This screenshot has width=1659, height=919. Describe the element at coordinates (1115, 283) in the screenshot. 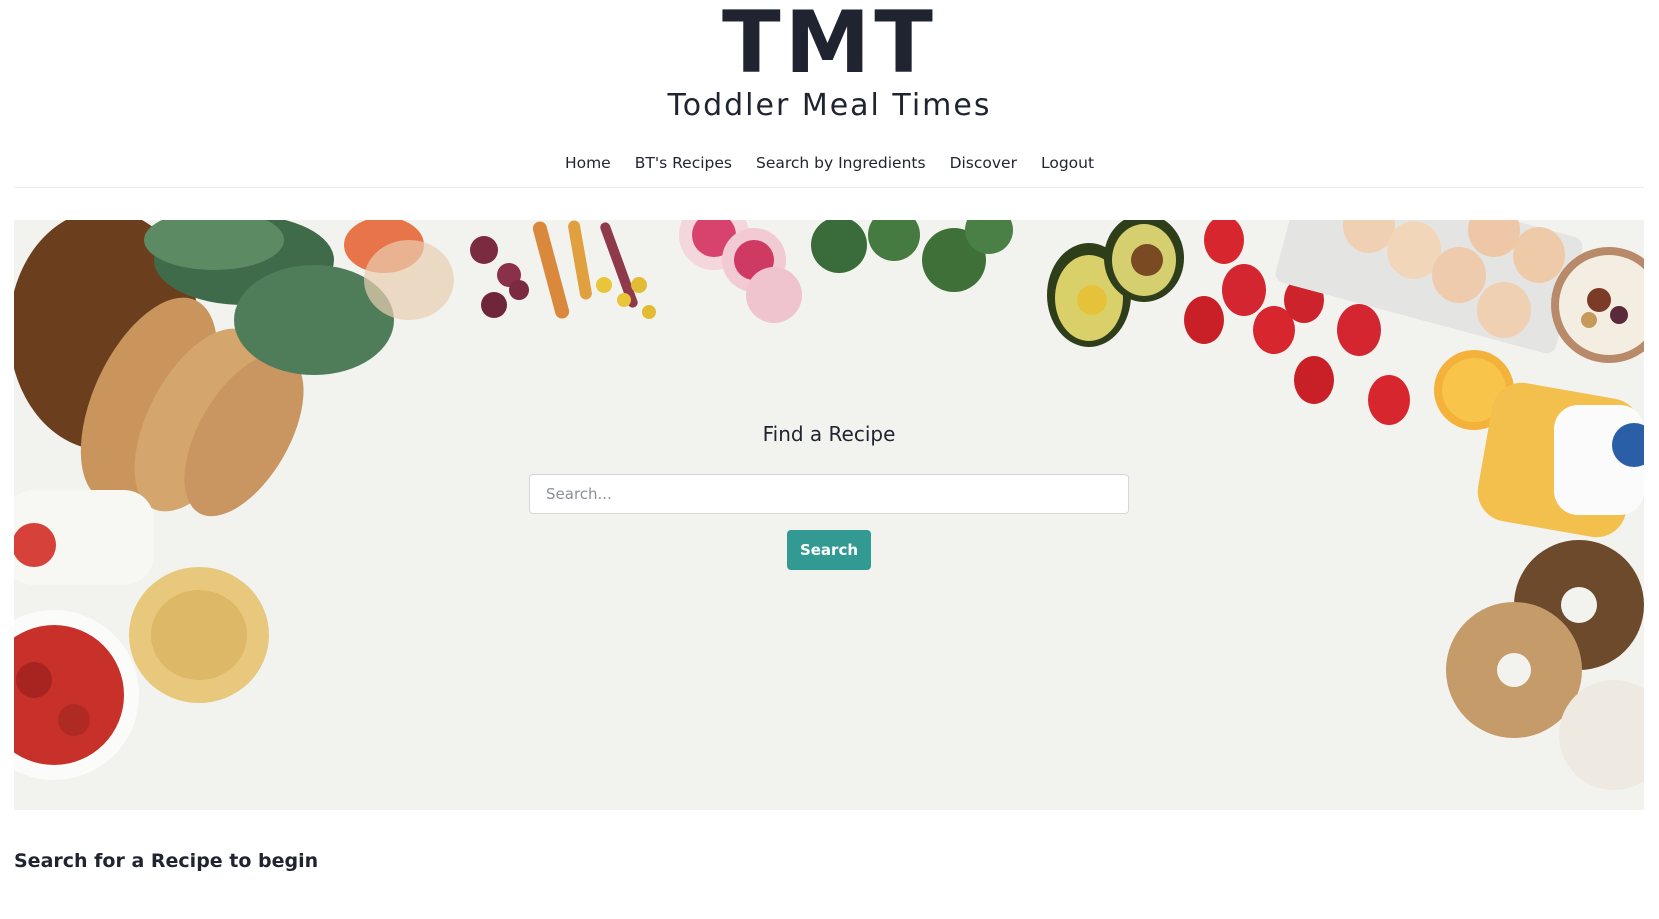

I see `avocado-image` at that location.